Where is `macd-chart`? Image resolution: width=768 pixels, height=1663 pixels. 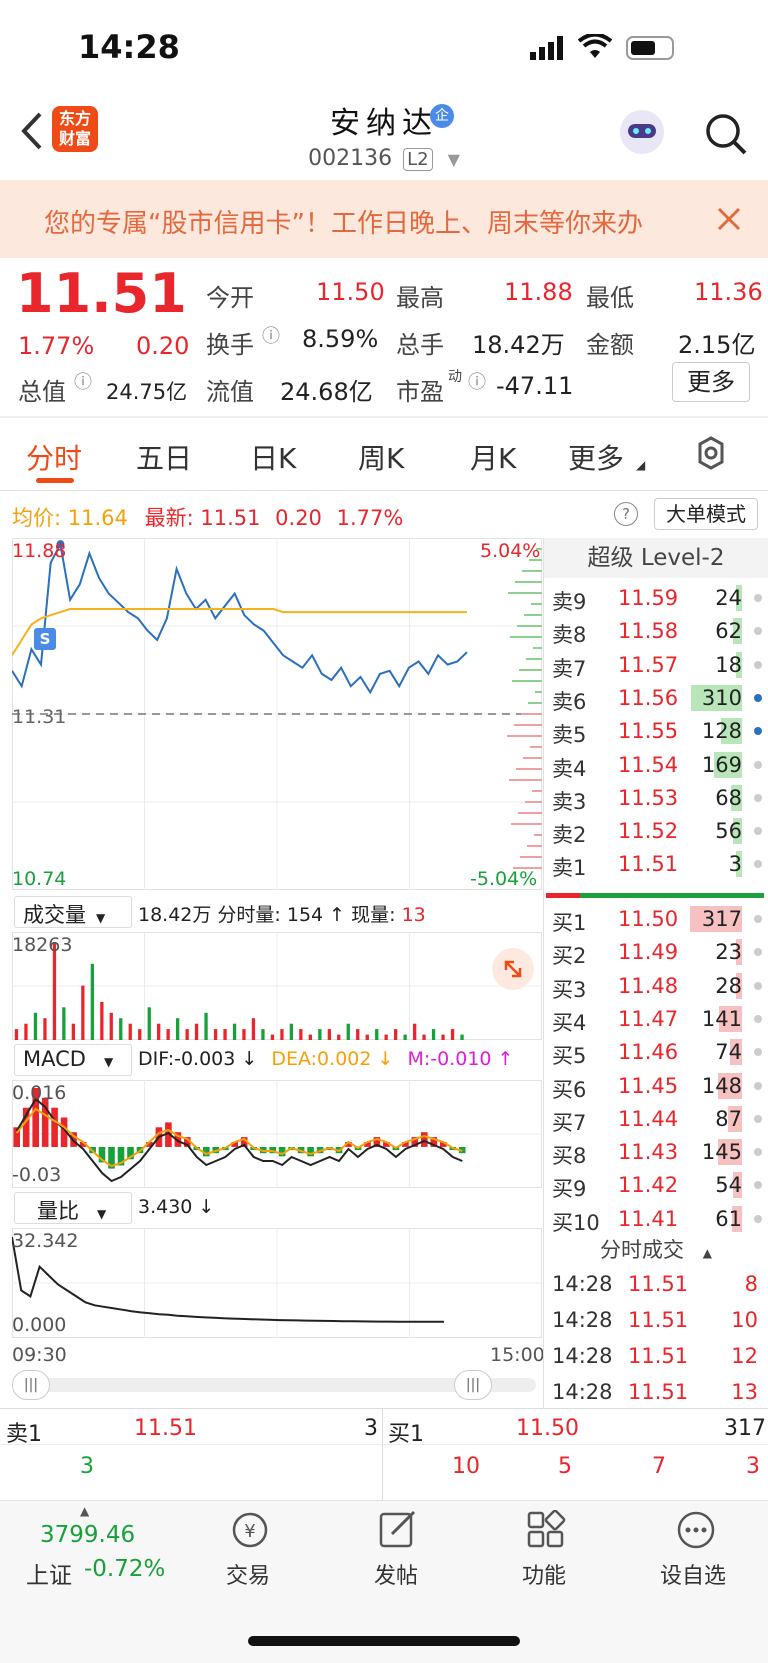
macd-chart is located at coordinates (277, 1134).